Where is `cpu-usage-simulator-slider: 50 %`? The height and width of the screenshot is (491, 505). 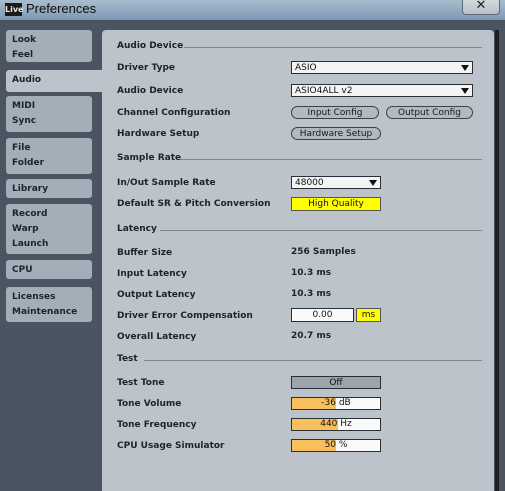 cpu-usage-simulator-slider: 50 % is located at coordinates (336, 445).